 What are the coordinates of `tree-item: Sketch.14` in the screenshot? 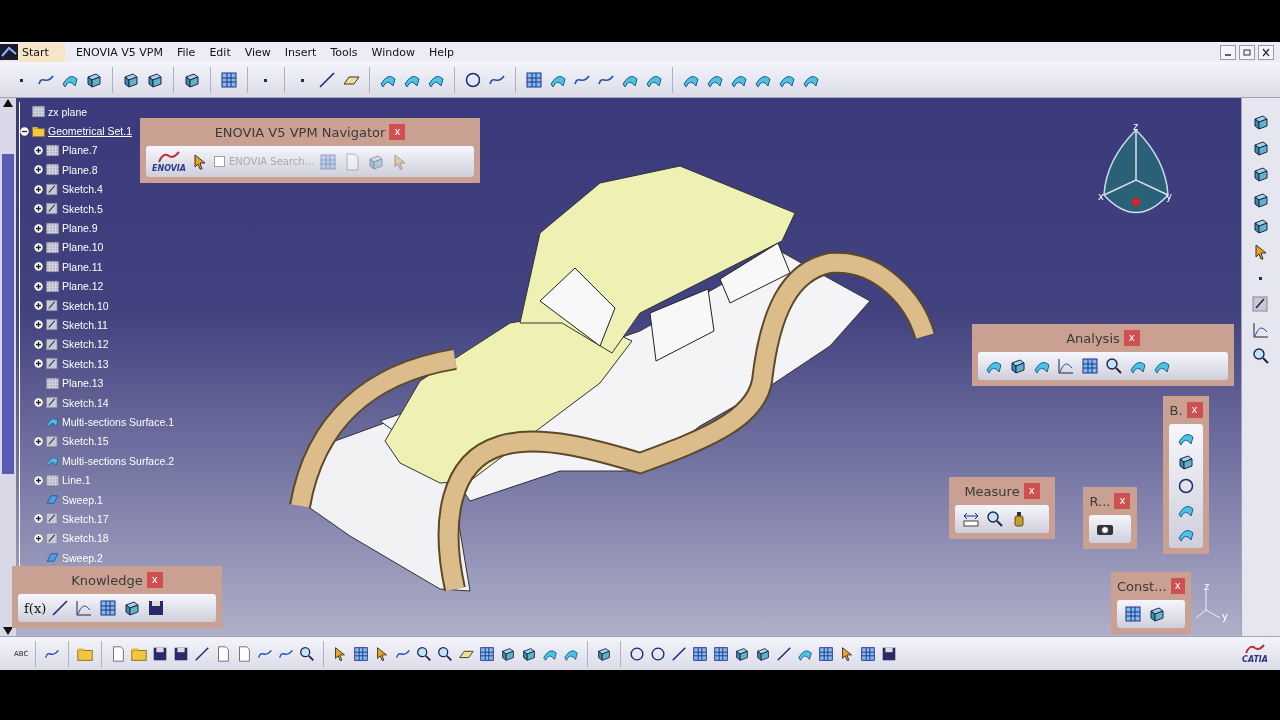 It's located at (85, 402).